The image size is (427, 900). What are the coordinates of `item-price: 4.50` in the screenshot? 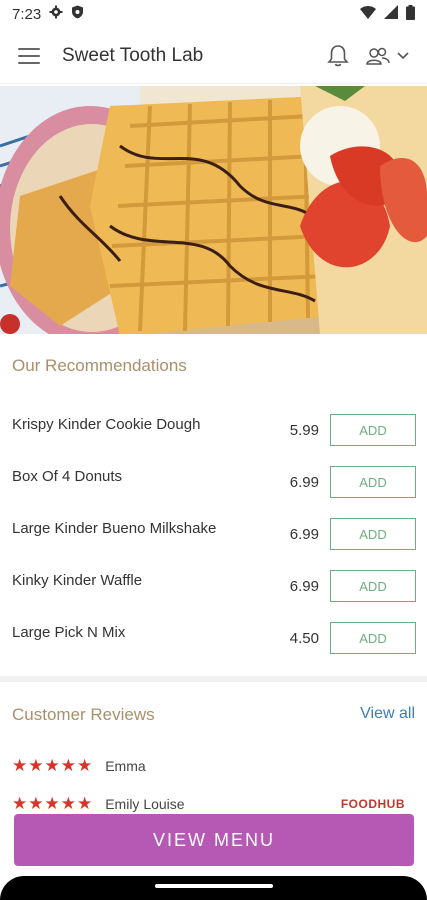 It's located at (304, 638).